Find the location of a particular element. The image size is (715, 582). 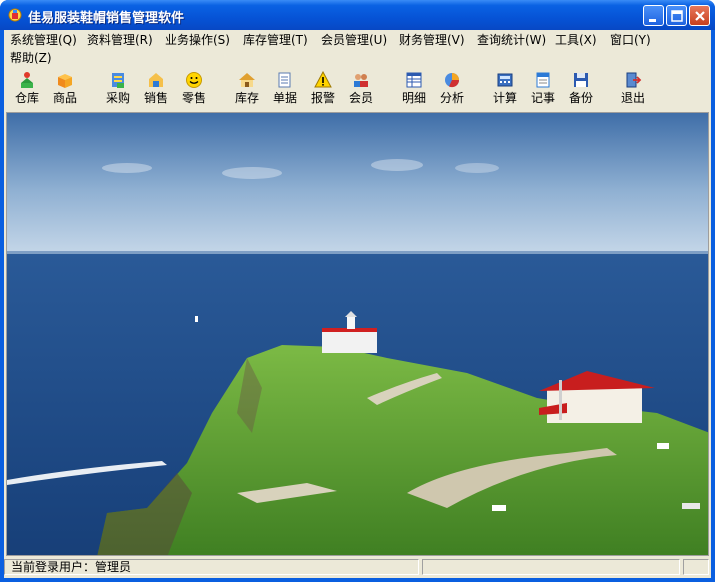

product-box-icon is located at coordinates (65, 81).